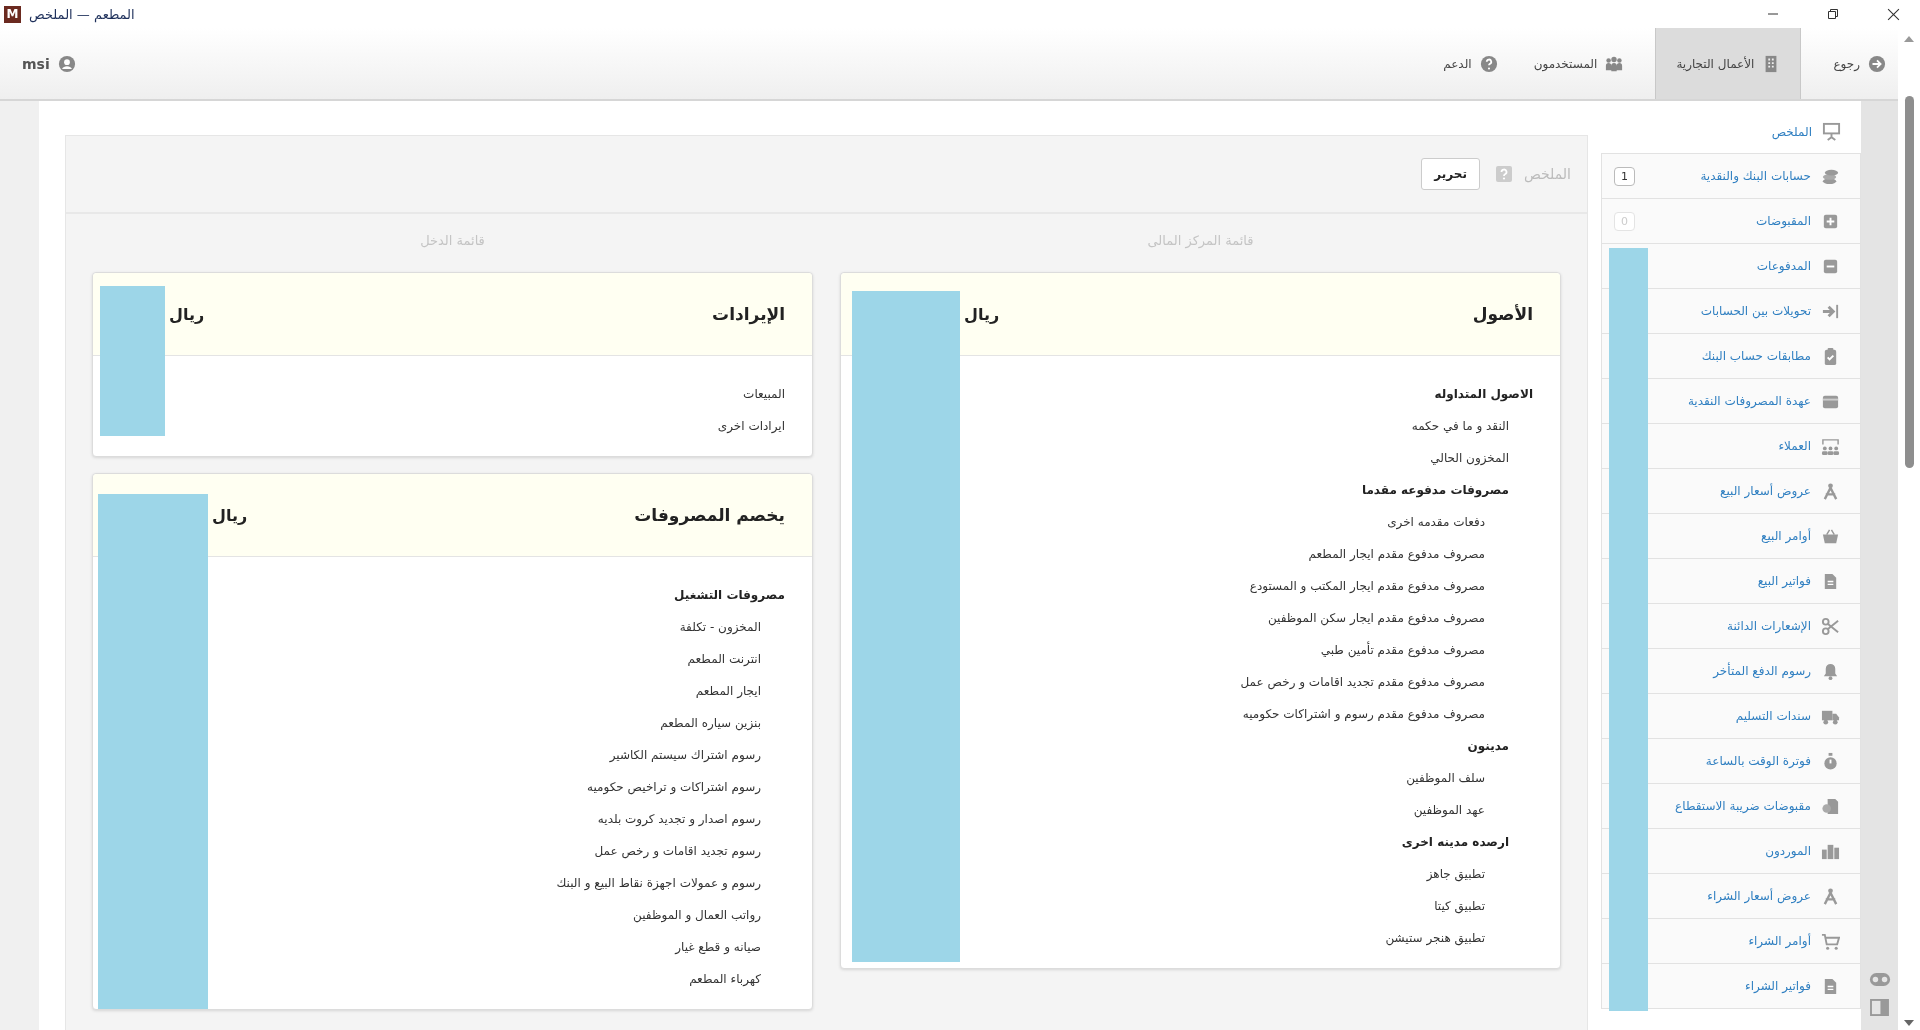 This screenshot has height=1030, width=1920. I want to click on nav-tab: الدعم, so click(1470, 63).